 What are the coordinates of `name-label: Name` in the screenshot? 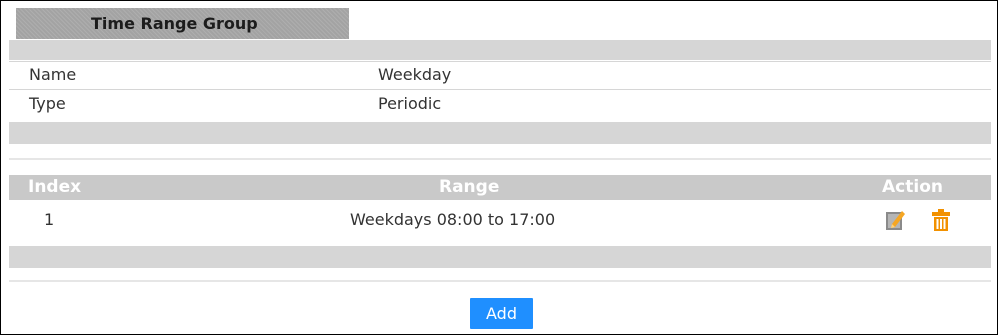 It's located at (53, 74).